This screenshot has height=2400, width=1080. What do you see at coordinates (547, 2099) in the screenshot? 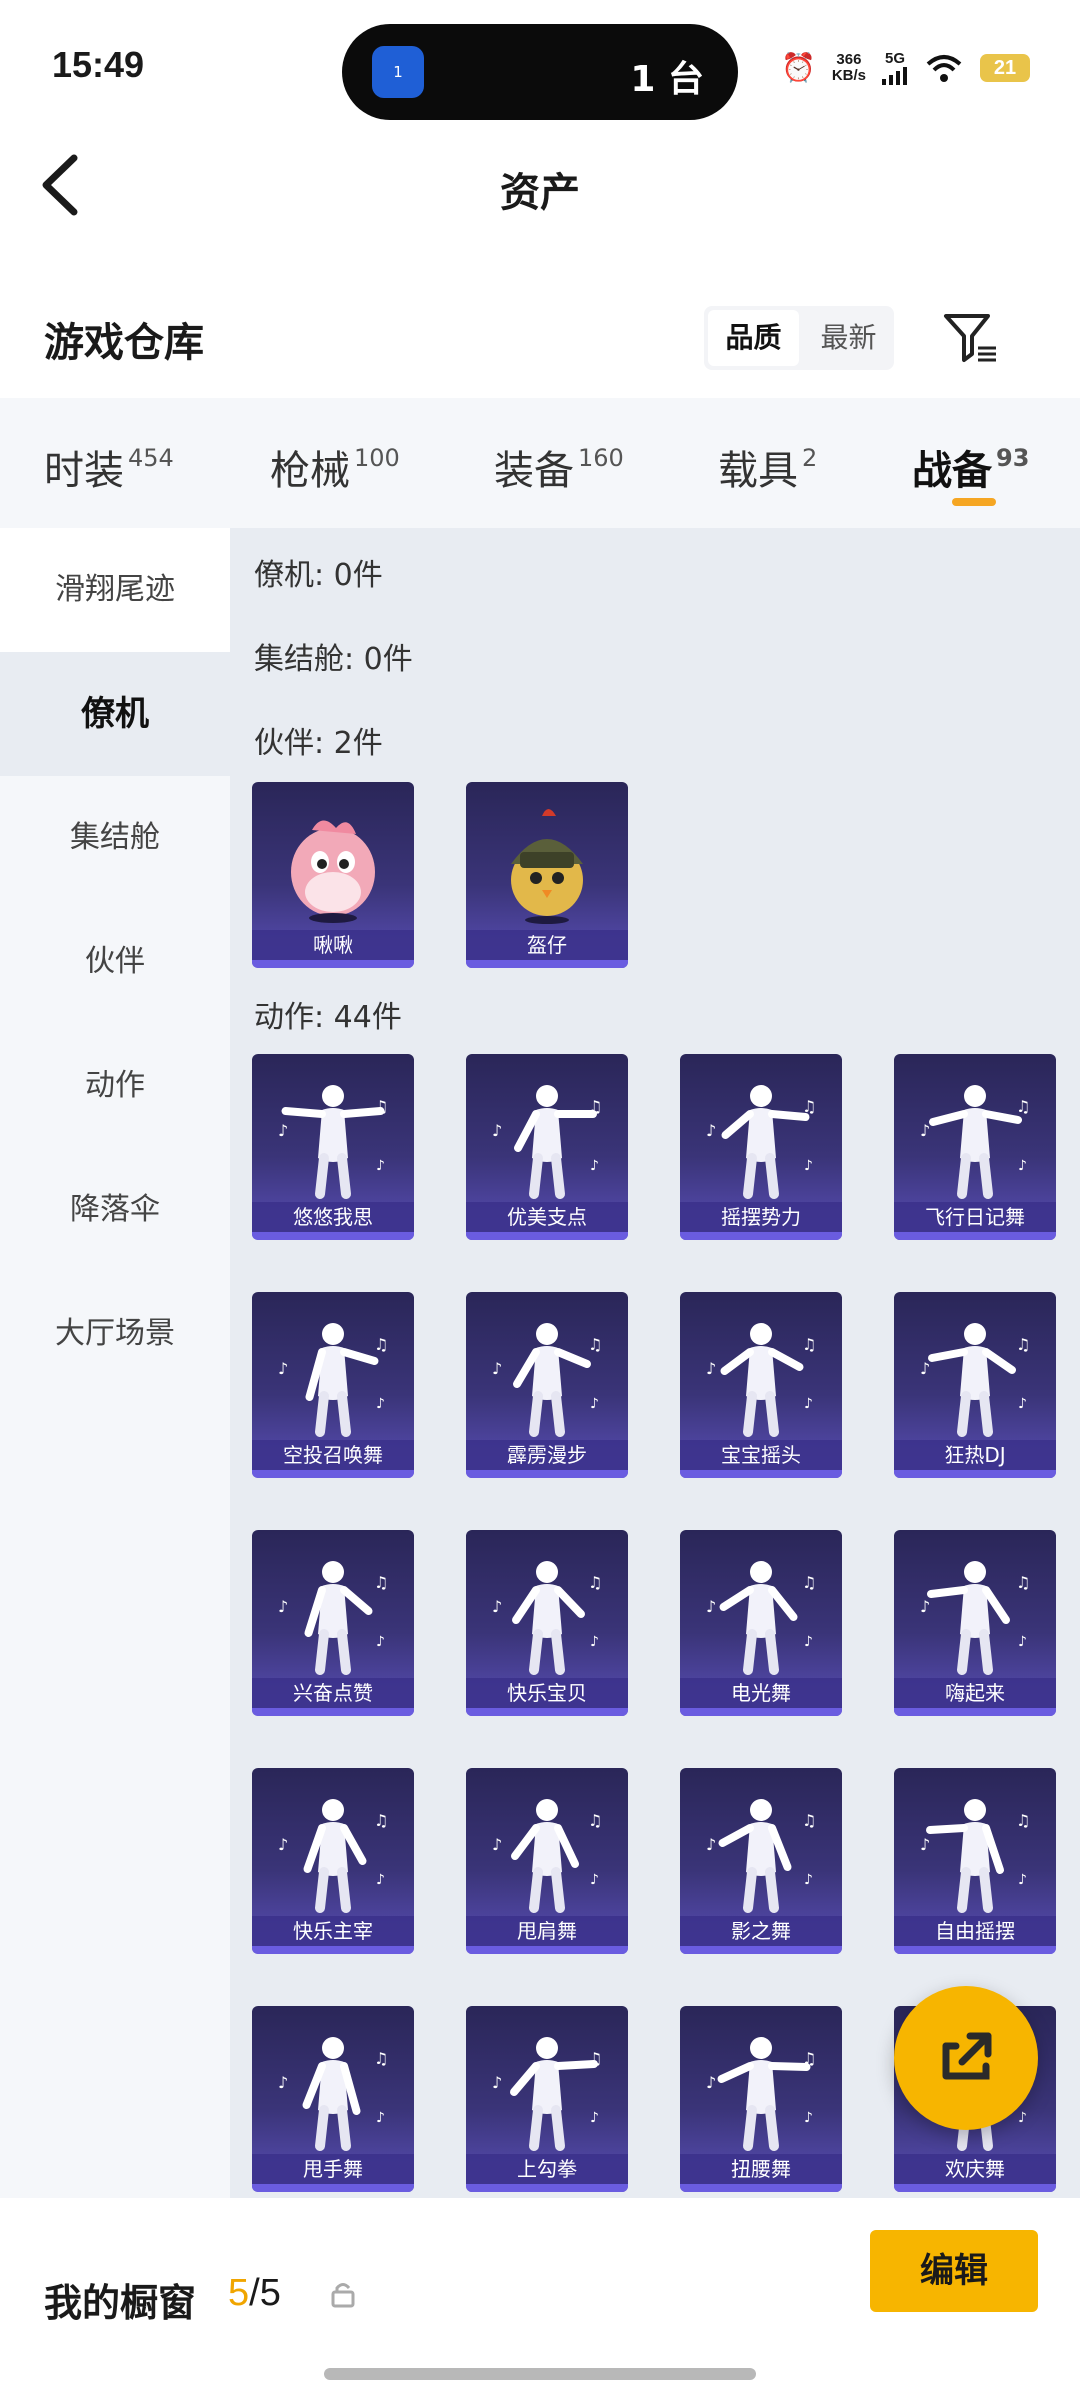
I see `emote-card: ♪ ♫ ♪ 上勾拳` at bounding box center [547, 2099].